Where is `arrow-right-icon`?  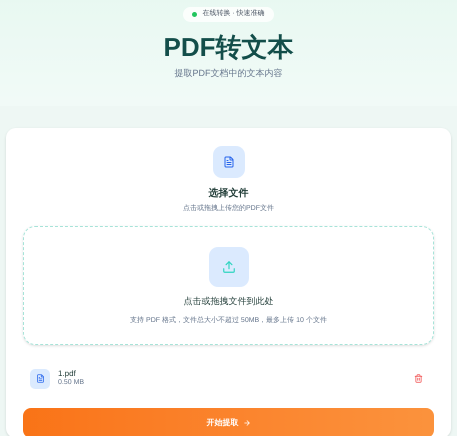
arrow-right-icon is located at coordinates (246, 422).